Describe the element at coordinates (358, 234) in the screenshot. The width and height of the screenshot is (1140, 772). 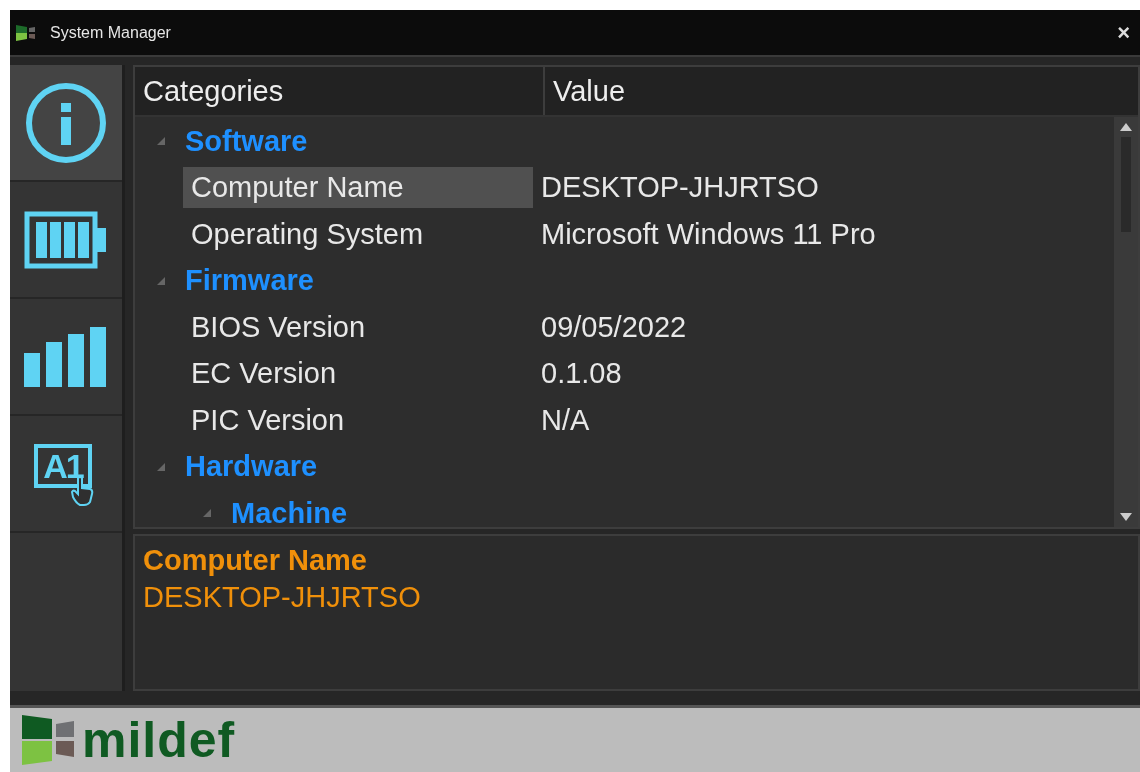
I see `property-name: Operating System` at that location.